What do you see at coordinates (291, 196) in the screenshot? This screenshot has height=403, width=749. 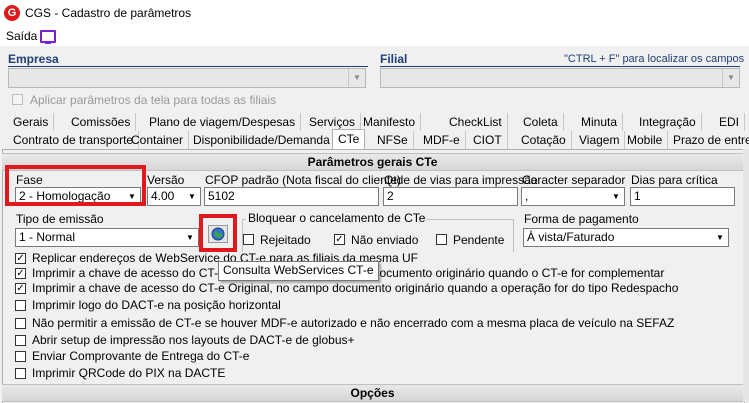 I see `cfop-input: 5102` at bounding box center [291, 196].